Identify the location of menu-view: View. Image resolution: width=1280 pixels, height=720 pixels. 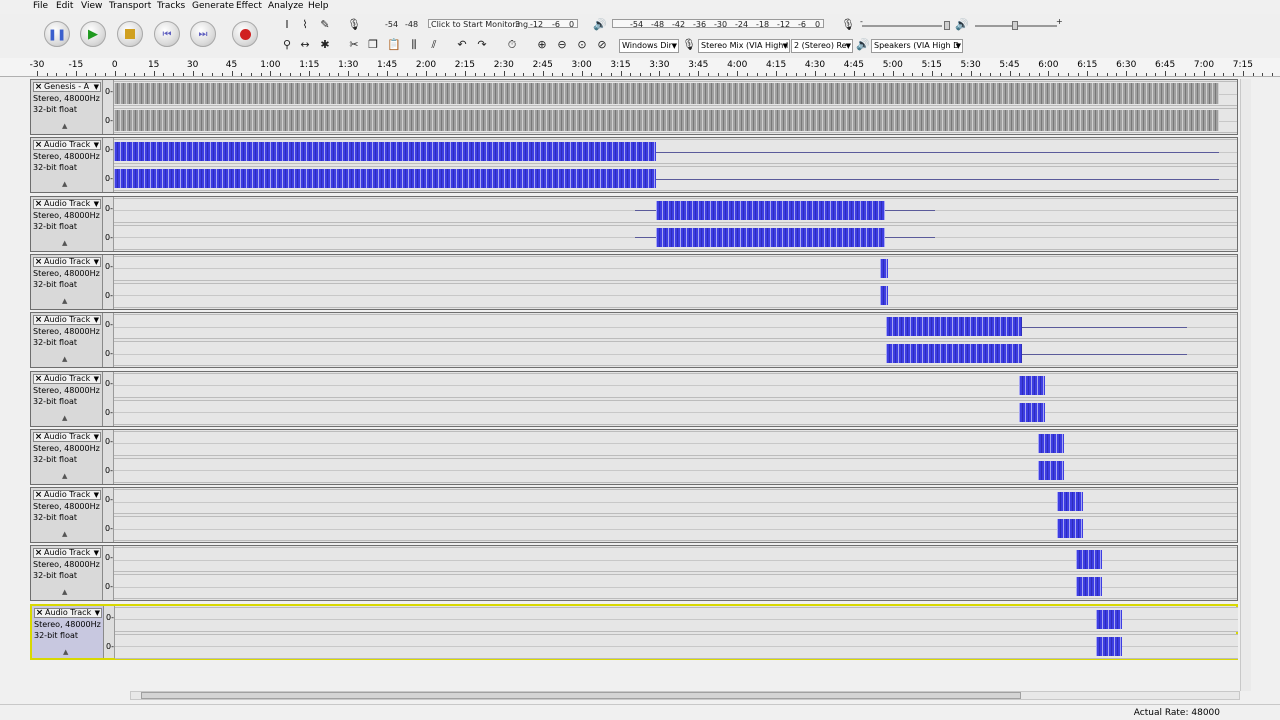
(91, 6).